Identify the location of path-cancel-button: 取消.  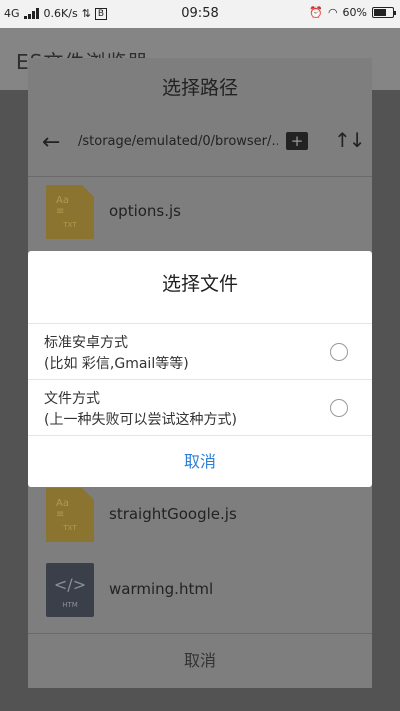
(200, 660).